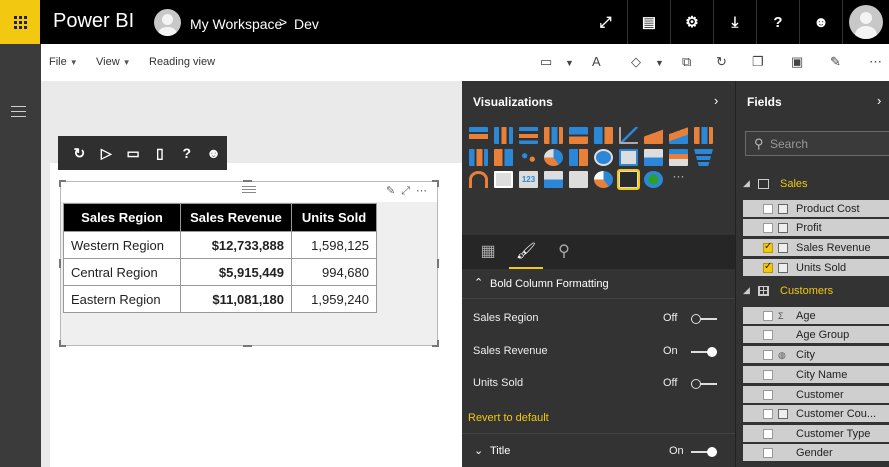 This screenshot has width=889, height=467. I want to click on hamburger-menu-icon, so click(18, 113).